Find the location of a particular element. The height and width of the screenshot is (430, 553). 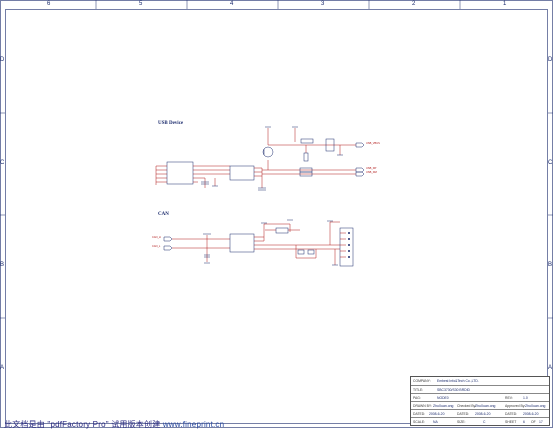

can-tx-flag is located at coordinates (168, 239).